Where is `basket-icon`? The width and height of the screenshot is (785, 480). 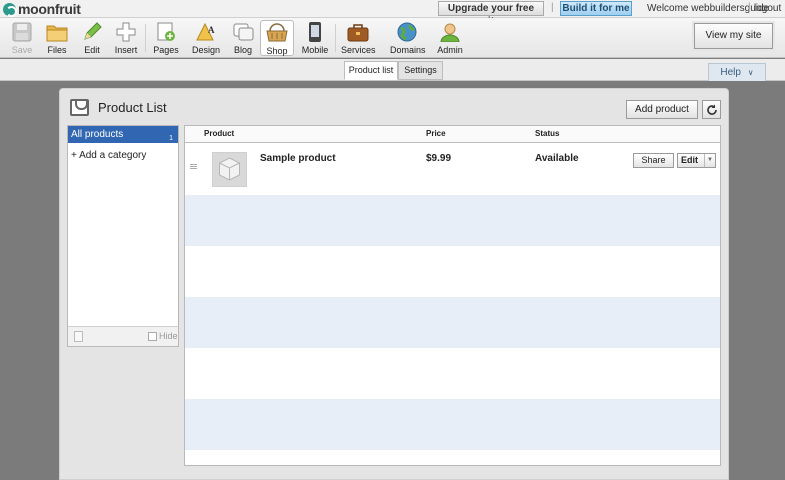 basket-icon is located at coordinates (277, 33).